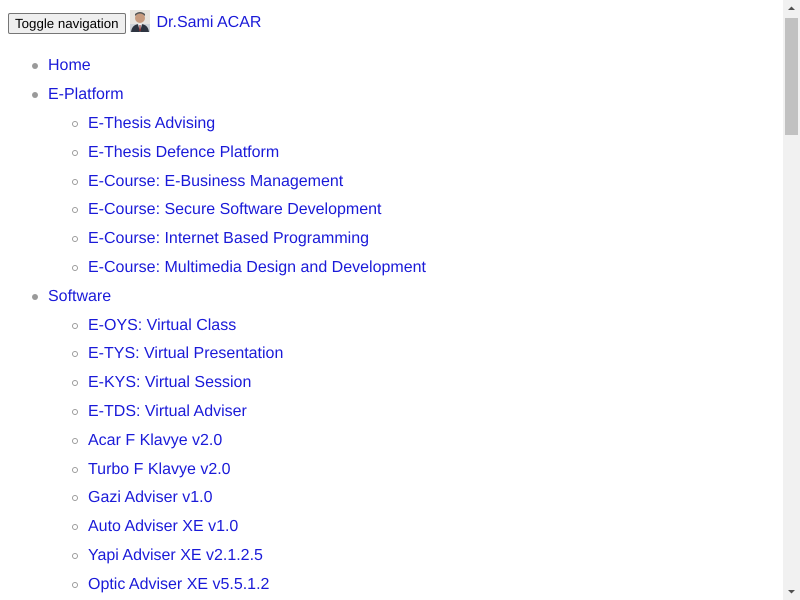 The width and height of the screenshot is (800, 600). What do you see at coordinates (179, 585) in the screenshot?
I see `submenu-link: Optic Adviser XE v5.5.1.2` at bounding box center [179, 585].